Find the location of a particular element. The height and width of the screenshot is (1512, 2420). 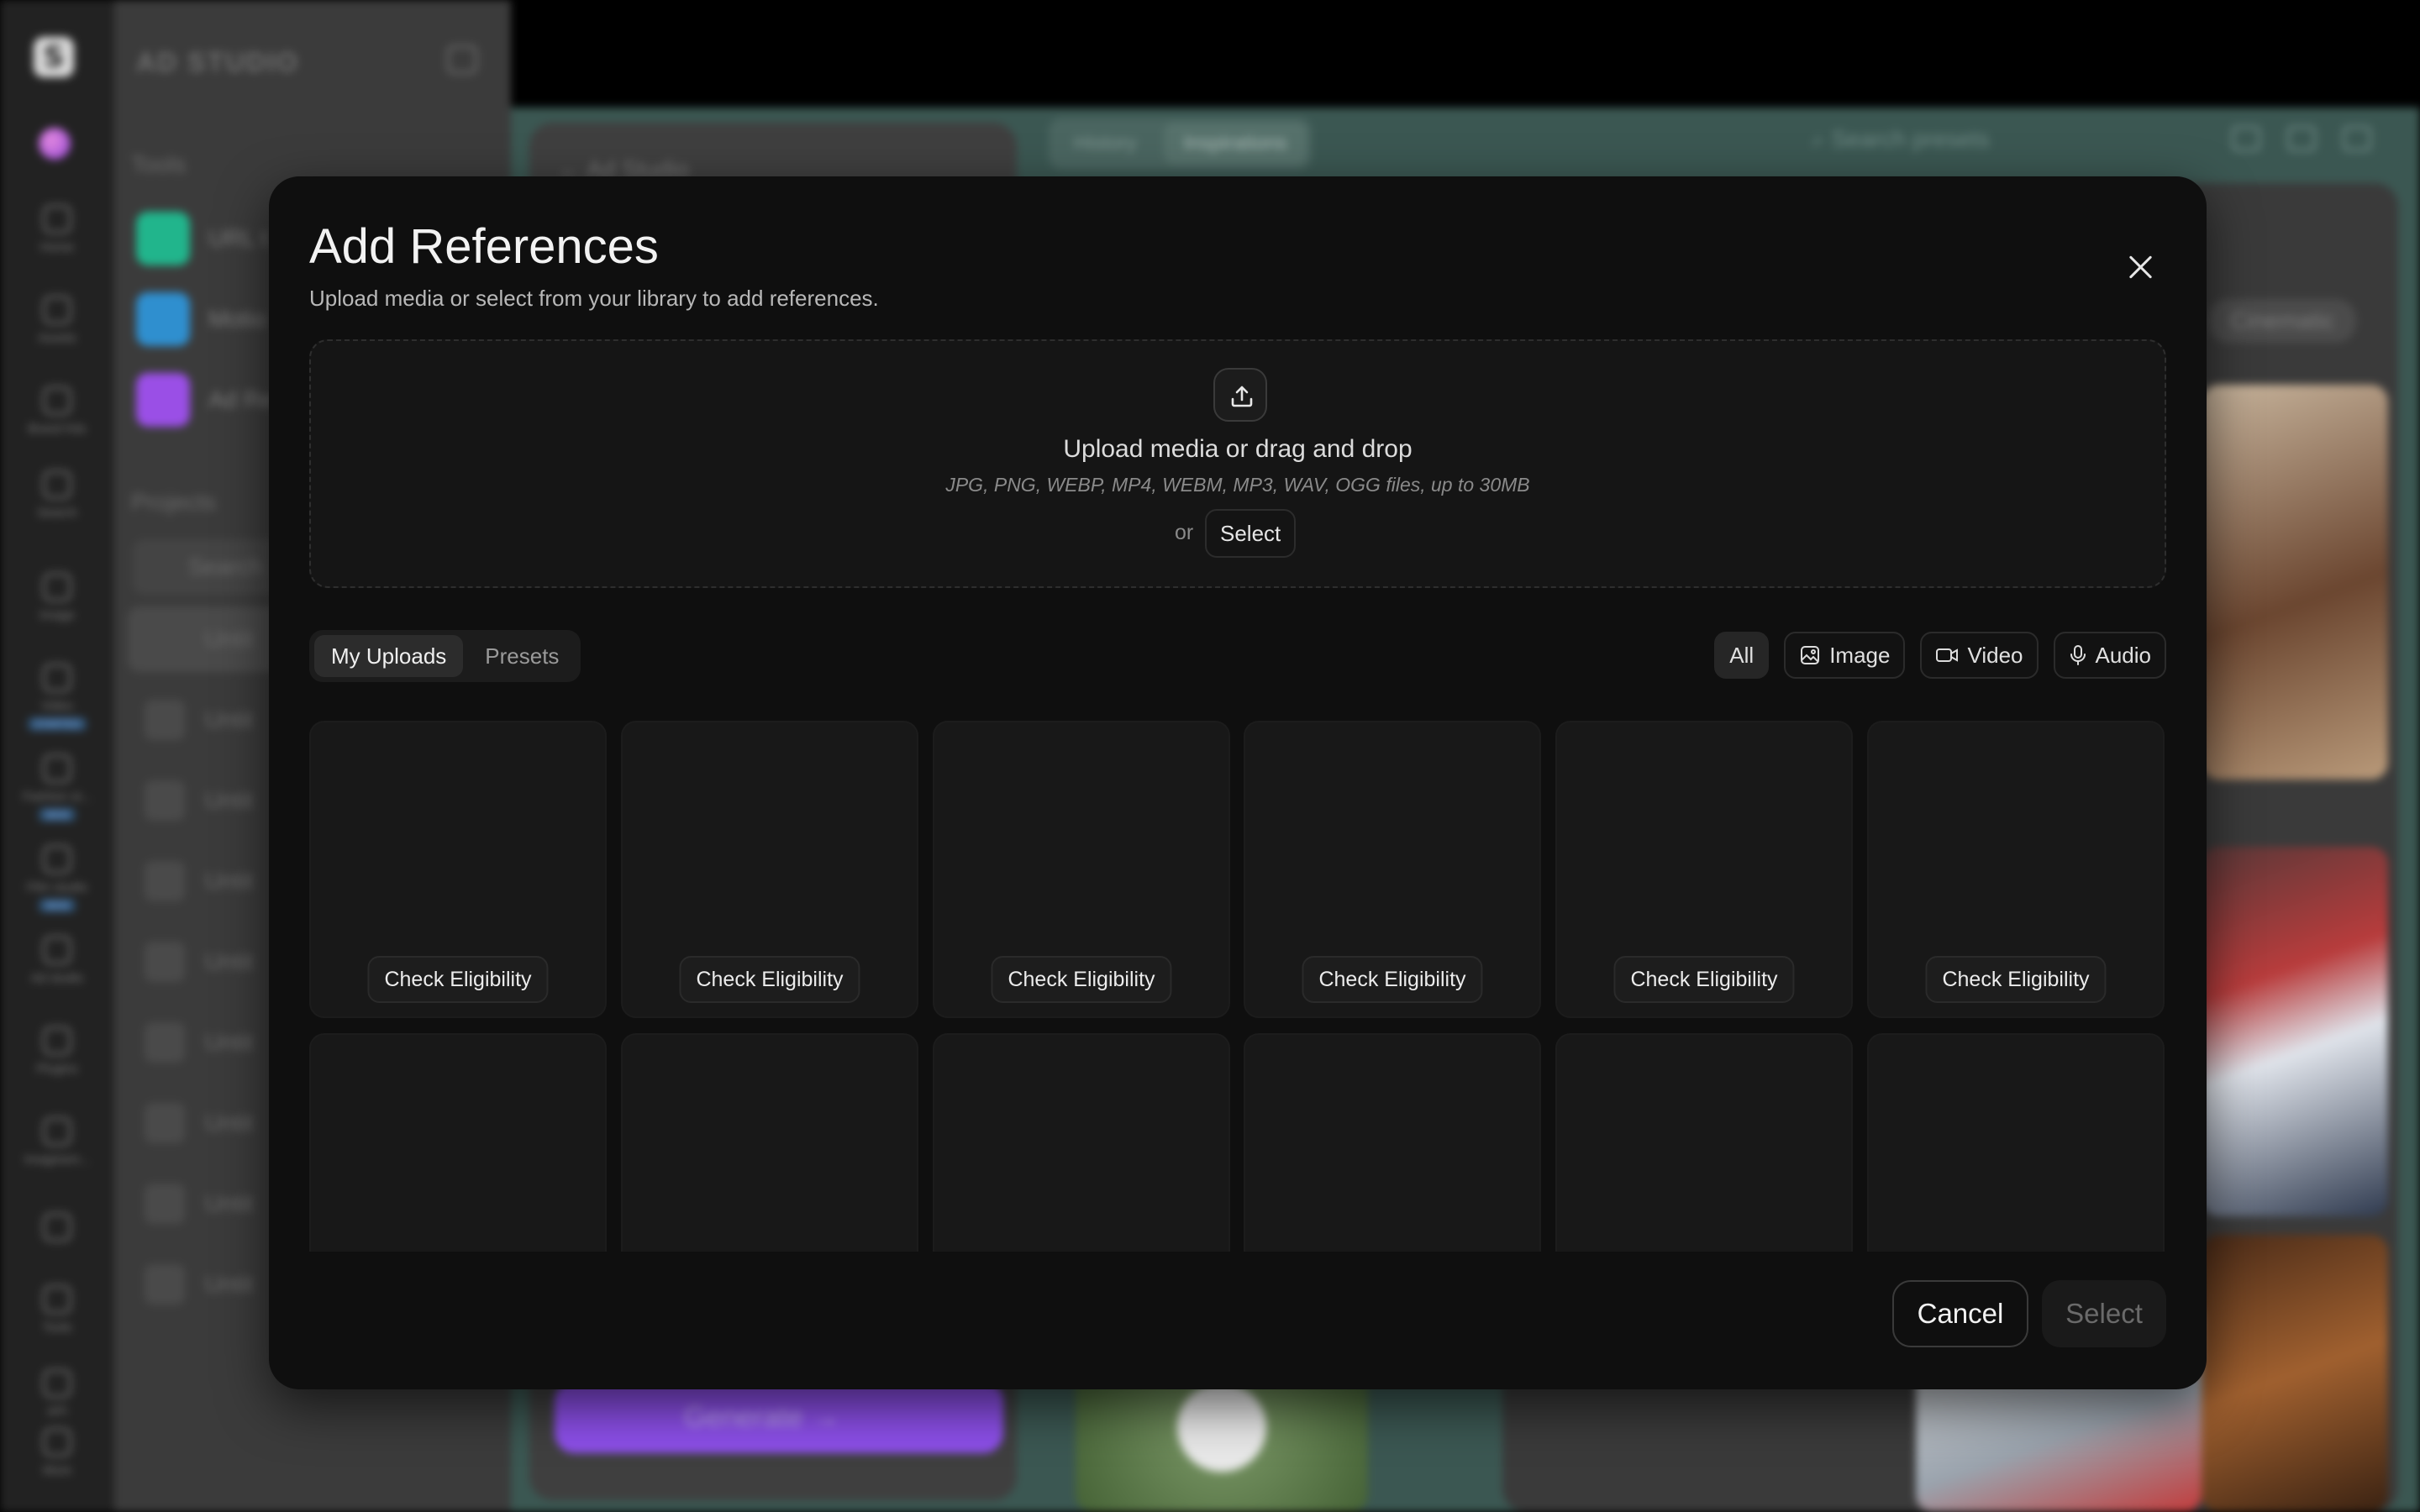

gallery-icon is located at coordinates (2246, 138).